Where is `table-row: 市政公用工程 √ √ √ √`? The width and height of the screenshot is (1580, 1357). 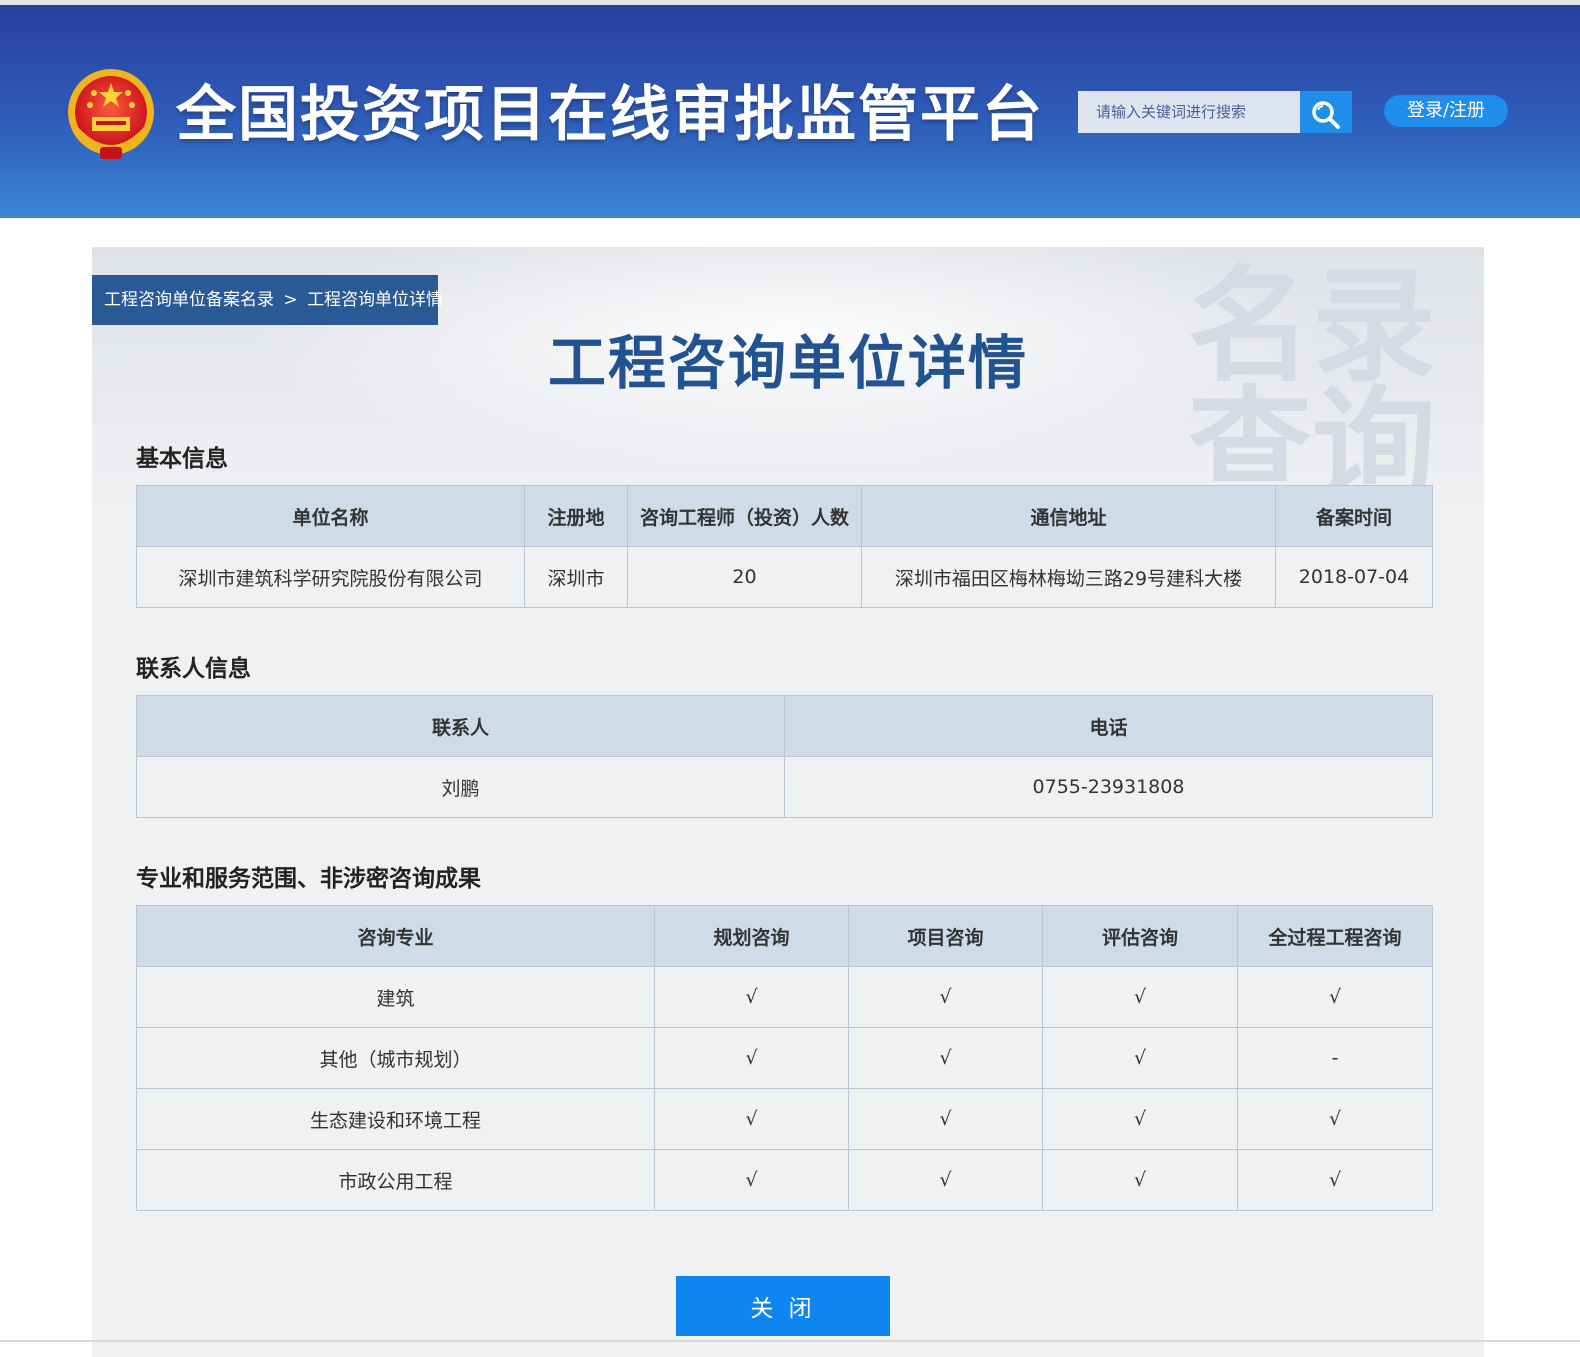 table-row: 市政公用工程 √ √ √ √ is located at coordinates (784, 1180).